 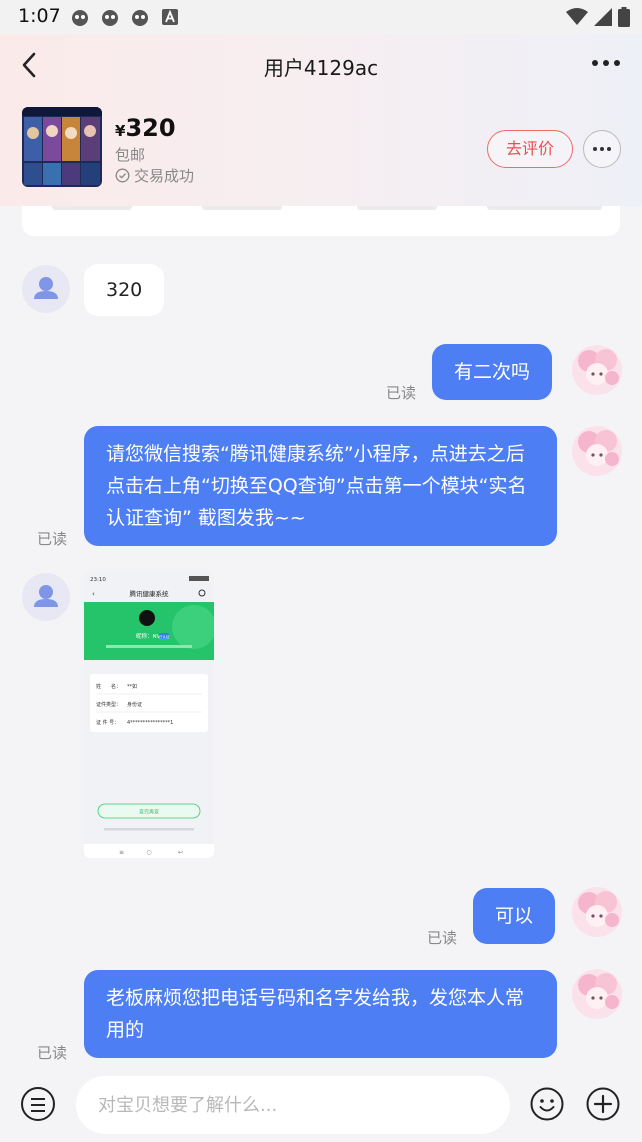 I want to click on input-bar, so click(x=321, y=1105).